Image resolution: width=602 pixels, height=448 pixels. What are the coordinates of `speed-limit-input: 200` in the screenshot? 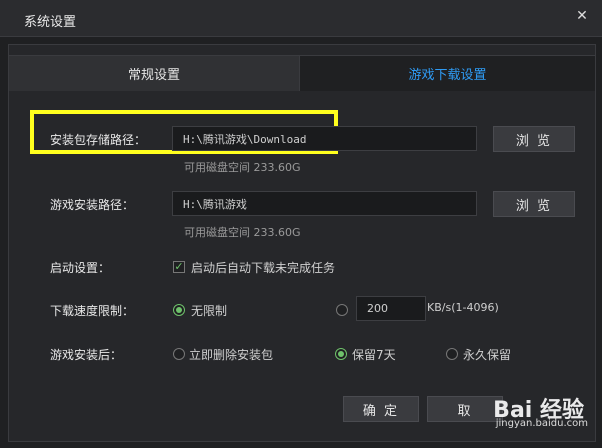 It's located at (391, 308).